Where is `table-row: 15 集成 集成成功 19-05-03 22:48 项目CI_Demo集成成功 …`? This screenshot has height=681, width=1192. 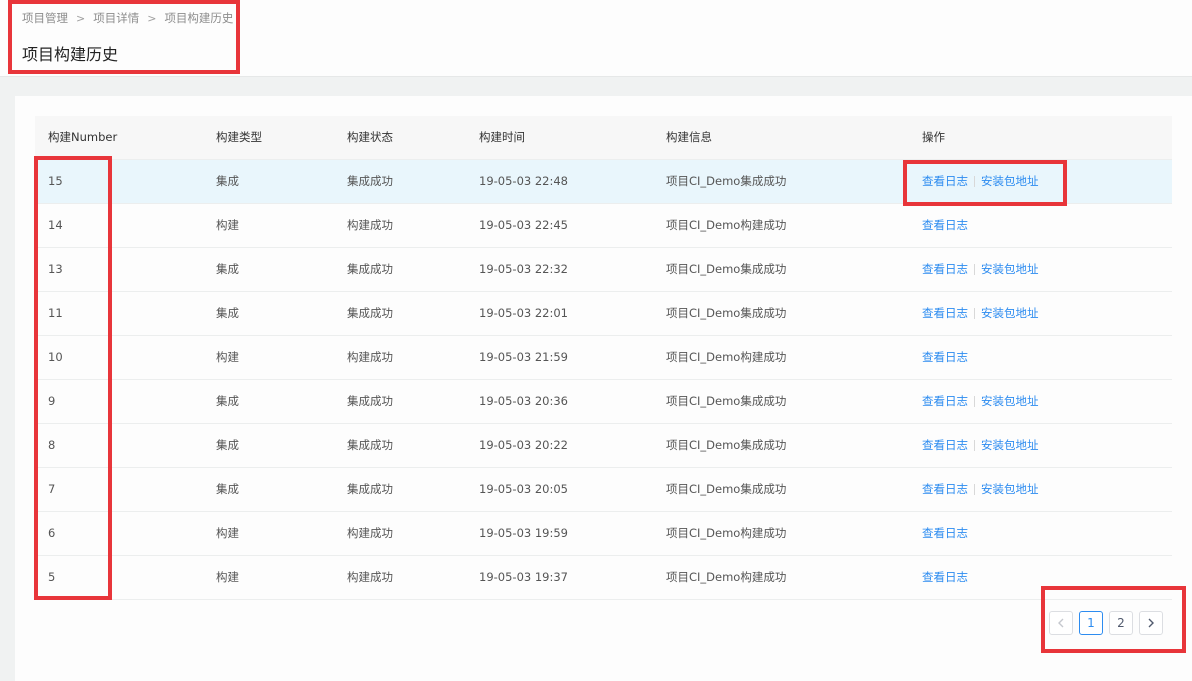
table-row: 15 集成 集成成功 19-05-03 22:48 项目CI_Demo集成成功 … is located at coordinates (603, 181).